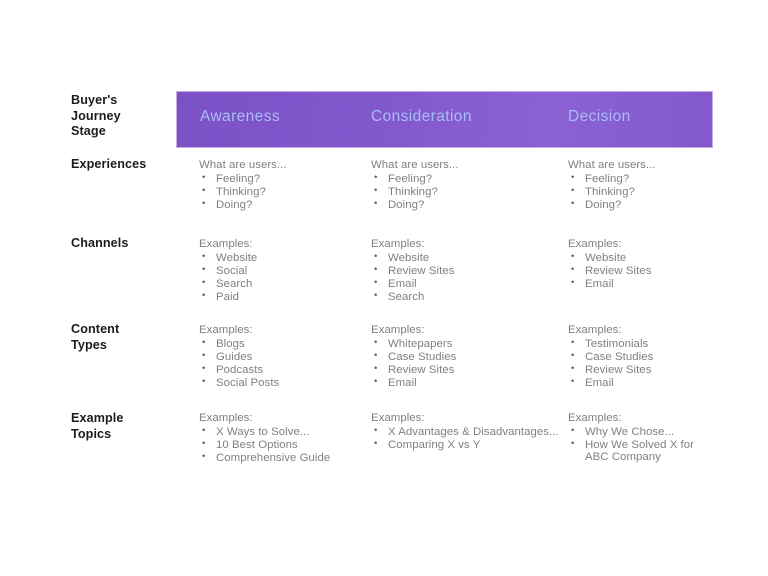 The width and height of the screenshot is (768, 576). Describe the element at coordinates (240, 116) in the screenshot. I see `column-header-awareness: Awareness` at that location.